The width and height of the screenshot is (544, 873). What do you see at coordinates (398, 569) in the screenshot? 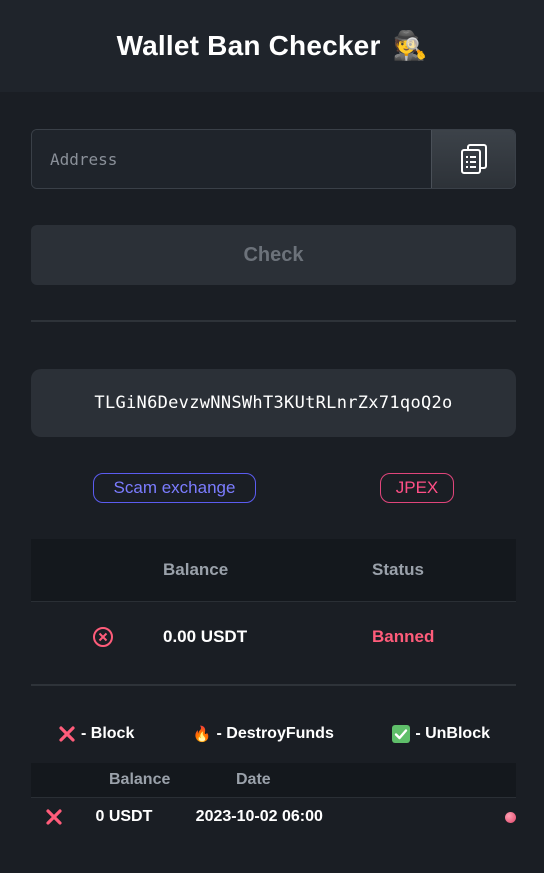
I see `status-header: Status` at bounding box center [398, 569].